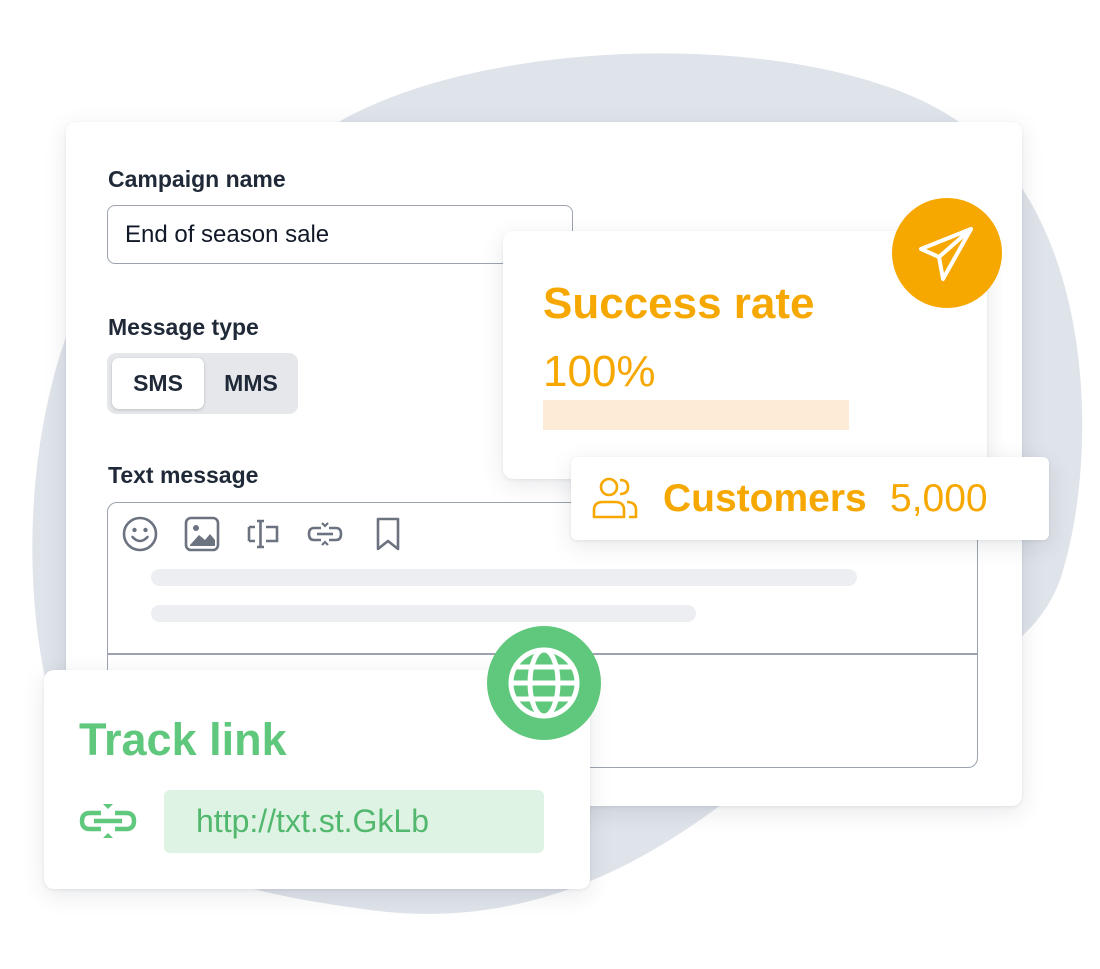 The width and height of the screenshot is (1100, 969). Describe the element at coordinates (183, 475) in the screenshot. I see `text-message-label: Text message` at that location.